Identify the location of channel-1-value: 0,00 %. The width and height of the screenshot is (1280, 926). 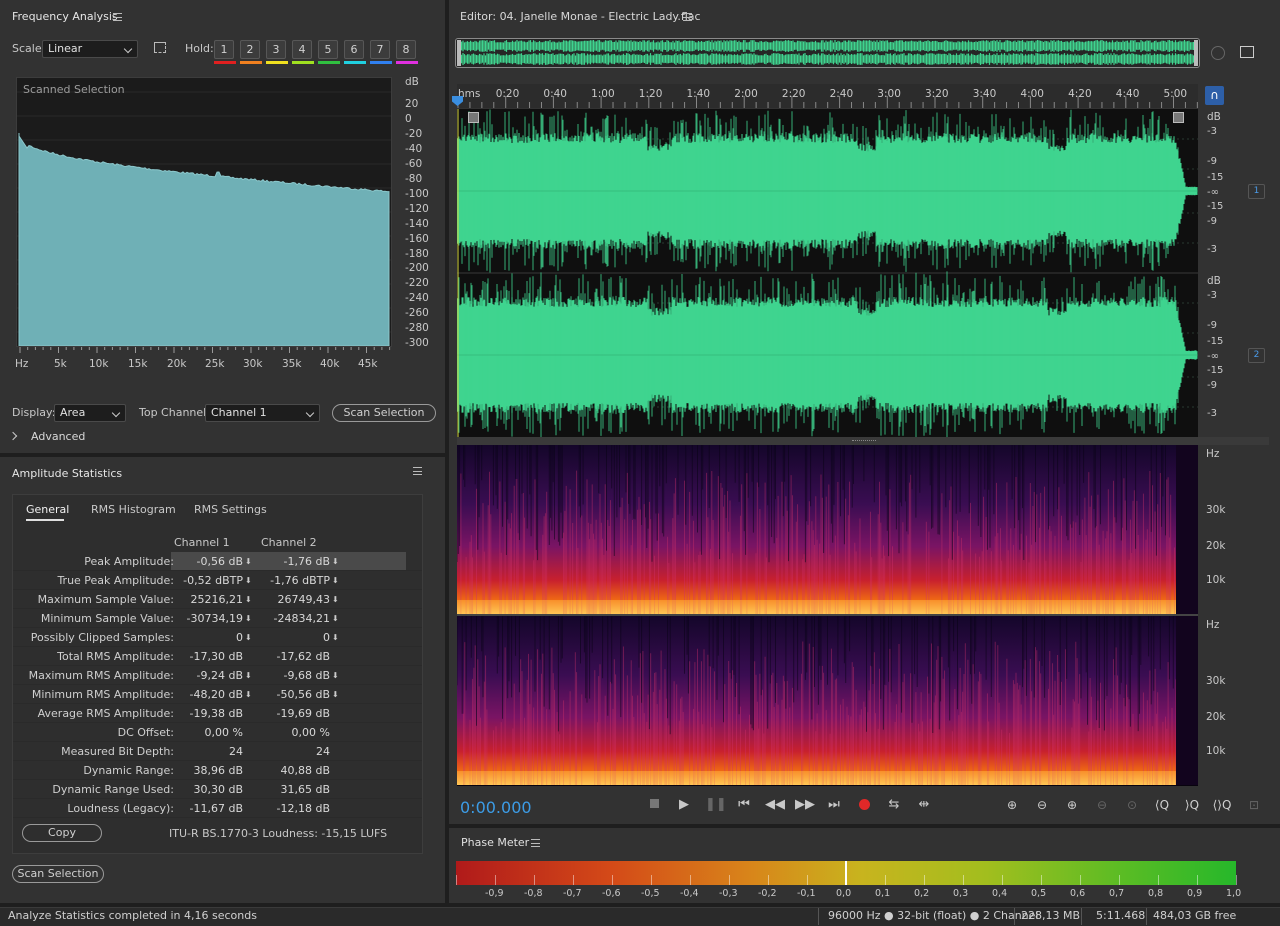
(223, 732).